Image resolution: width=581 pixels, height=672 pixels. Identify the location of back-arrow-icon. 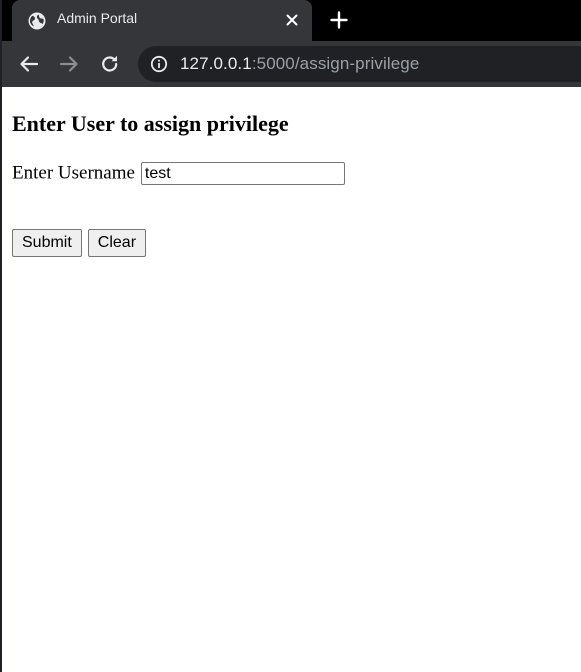
(29, 64).